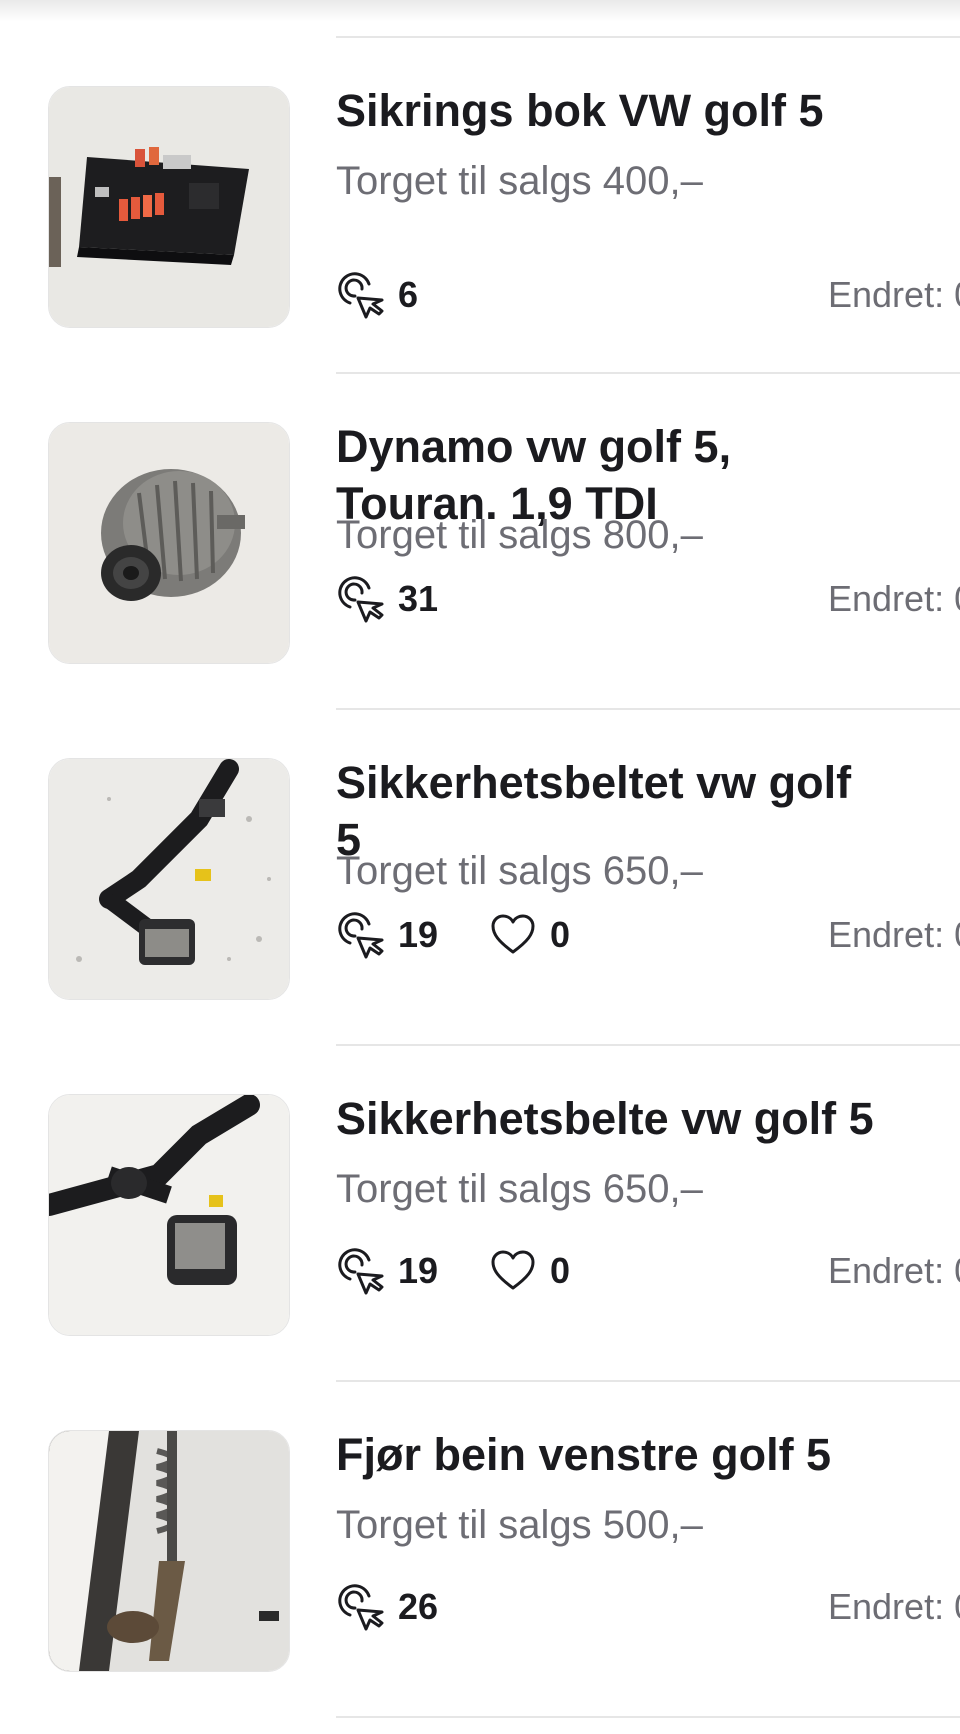  Describe the element at coordinates (519, 535) in the screenshot. I see `listing-price: Torget til salgs 800,–` at that location.